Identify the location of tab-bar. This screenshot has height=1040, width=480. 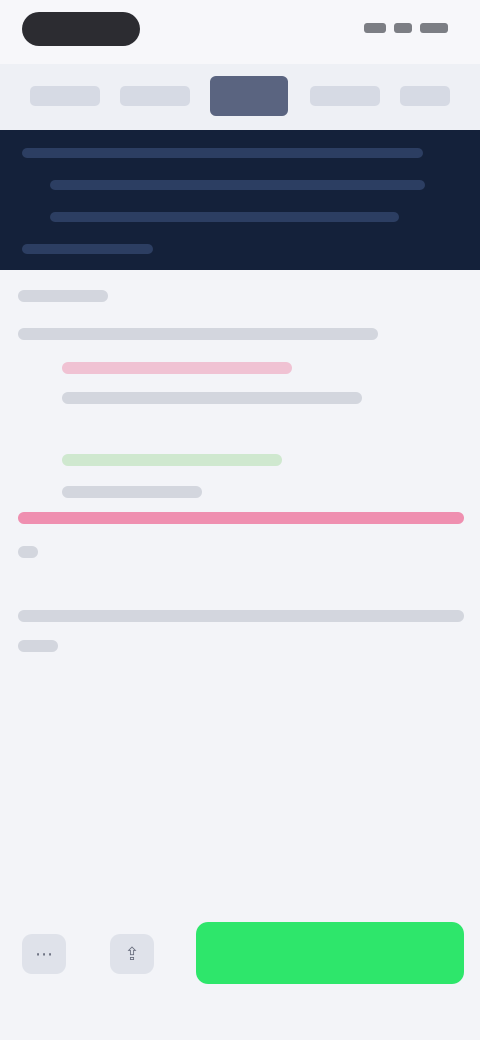
(240, 97).